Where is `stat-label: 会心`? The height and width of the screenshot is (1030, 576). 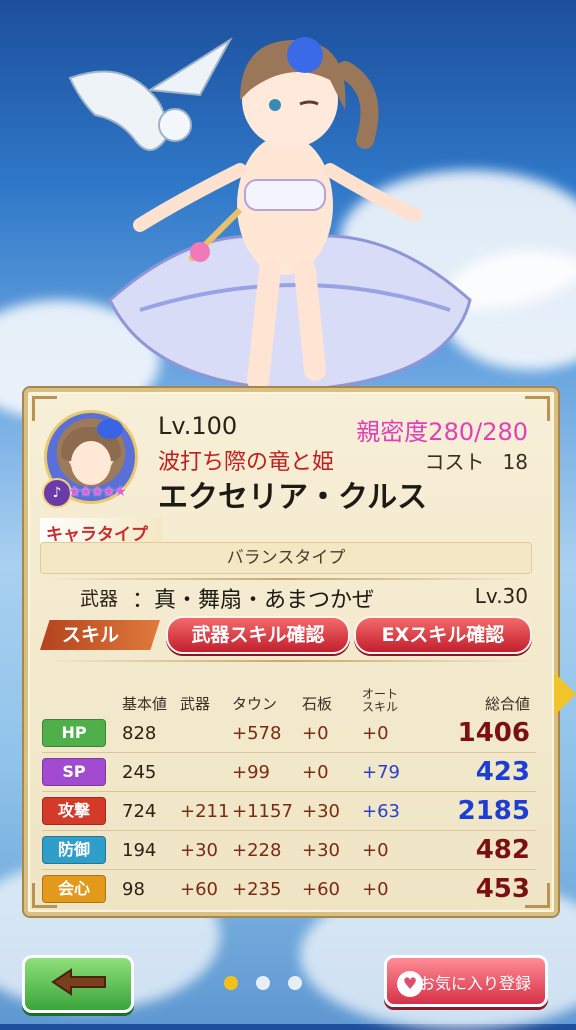 stat-label: 会心 is located at coordinates (74, 889).